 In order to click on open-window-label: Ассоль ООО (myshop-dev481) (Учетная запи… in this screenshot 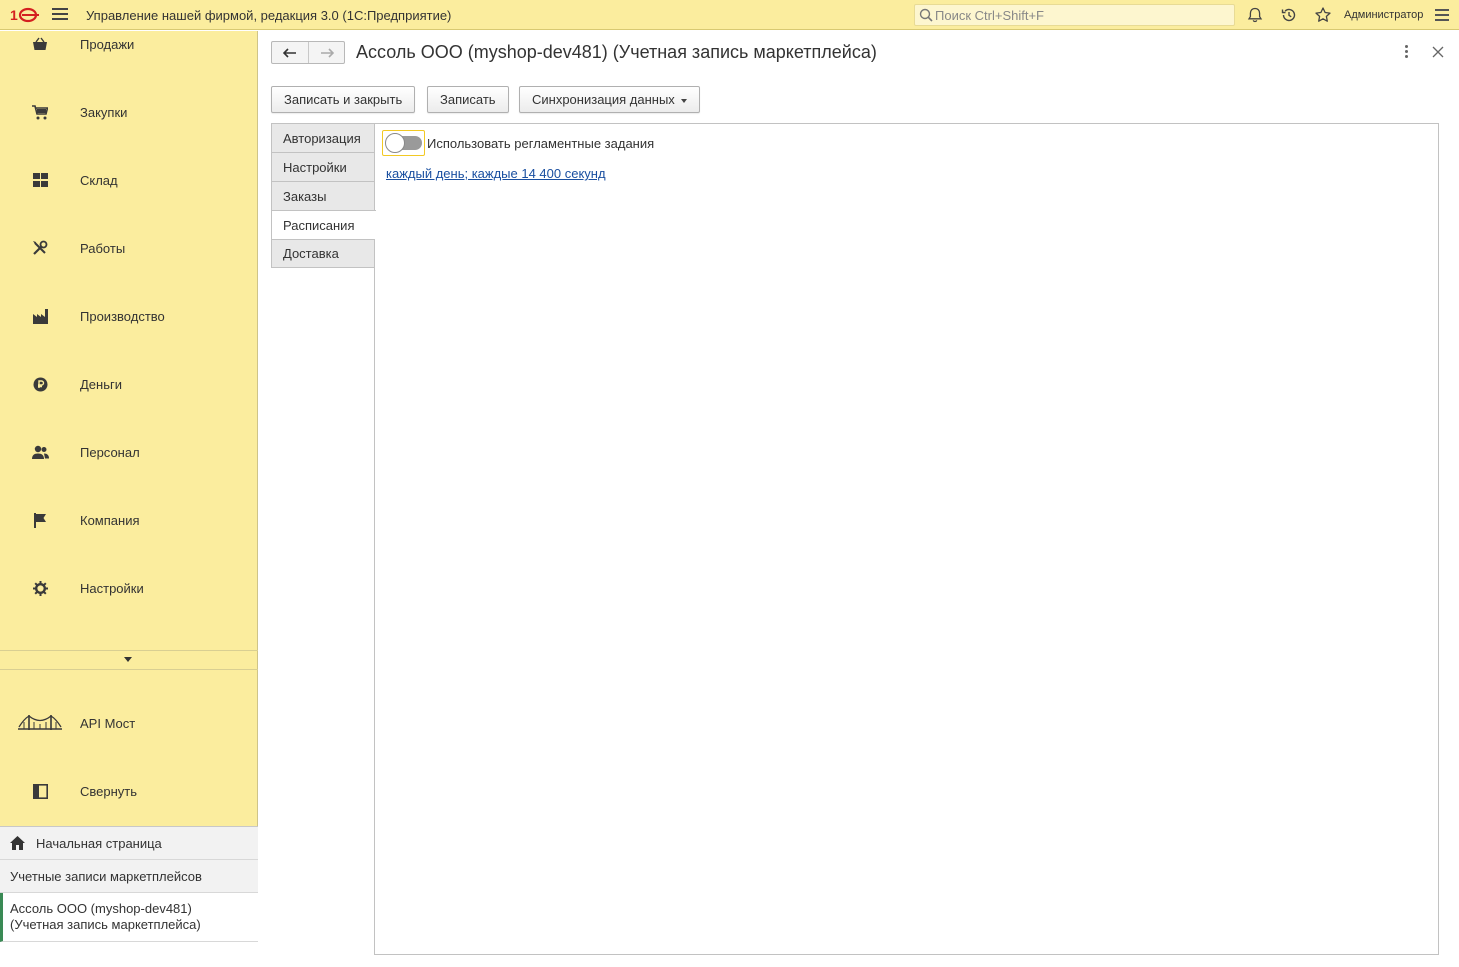, I will do `click(105, 916)`.